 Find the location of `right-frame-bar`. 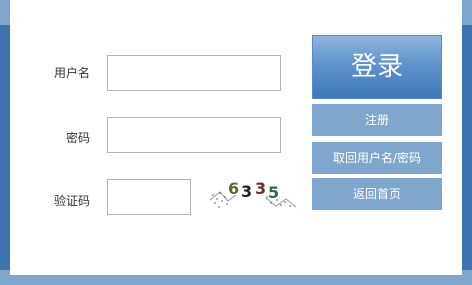

right-frame-bar is located at coordinates (467, 147).